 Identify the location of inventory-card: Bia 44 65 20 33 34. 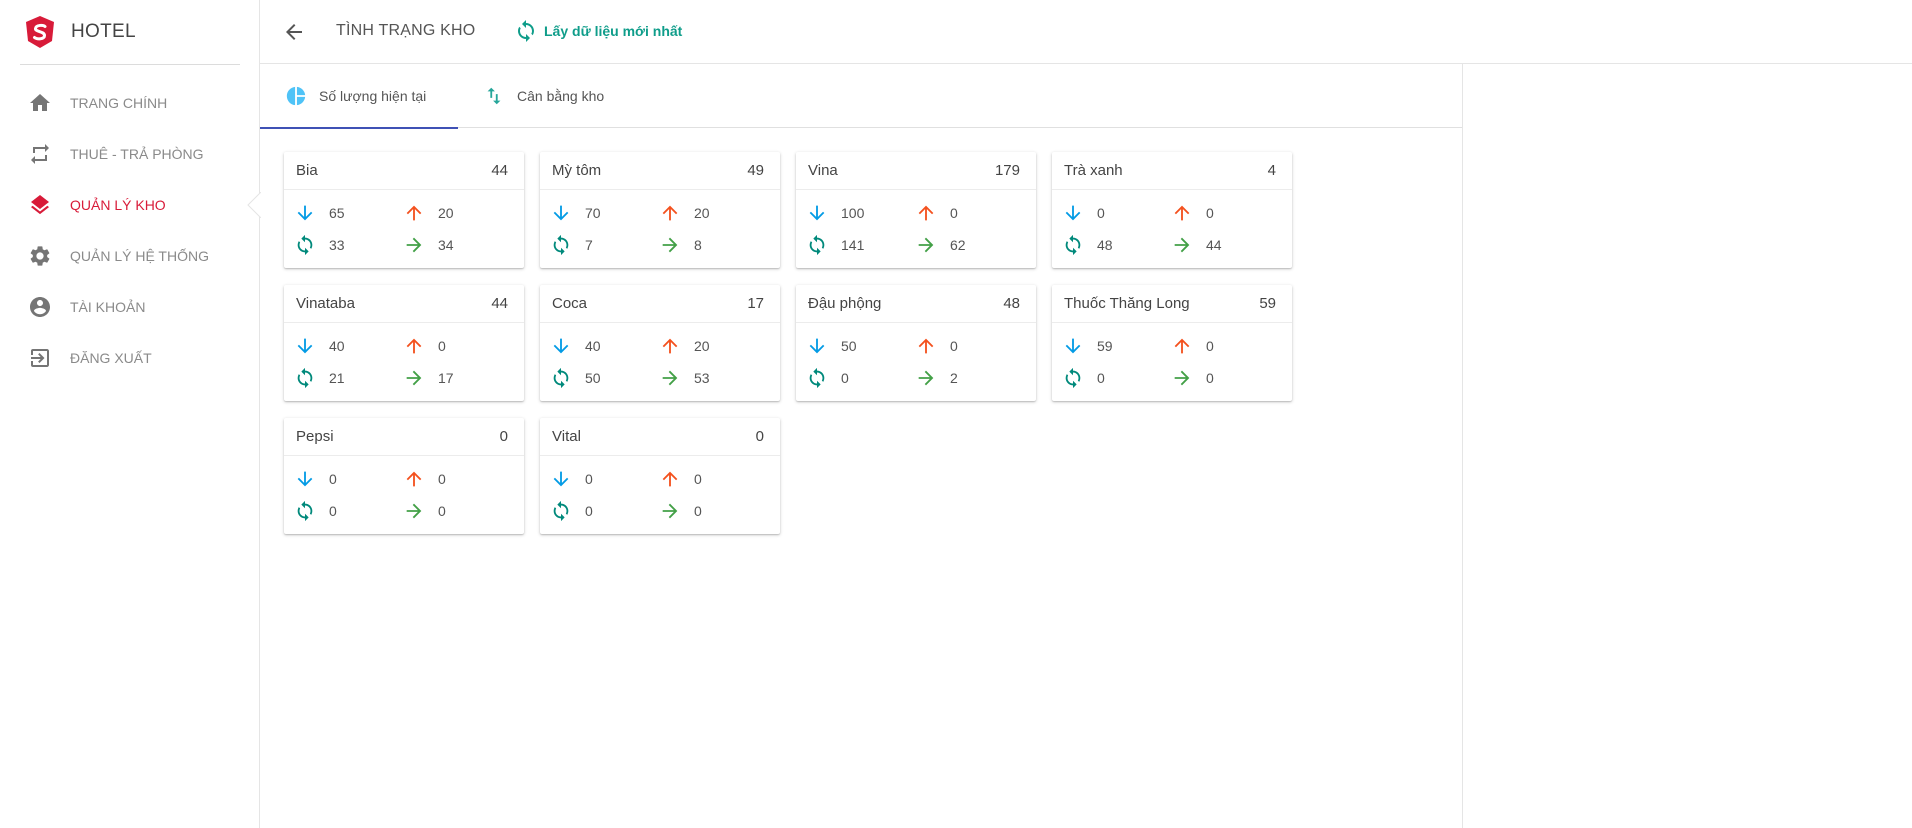
(404, 210).